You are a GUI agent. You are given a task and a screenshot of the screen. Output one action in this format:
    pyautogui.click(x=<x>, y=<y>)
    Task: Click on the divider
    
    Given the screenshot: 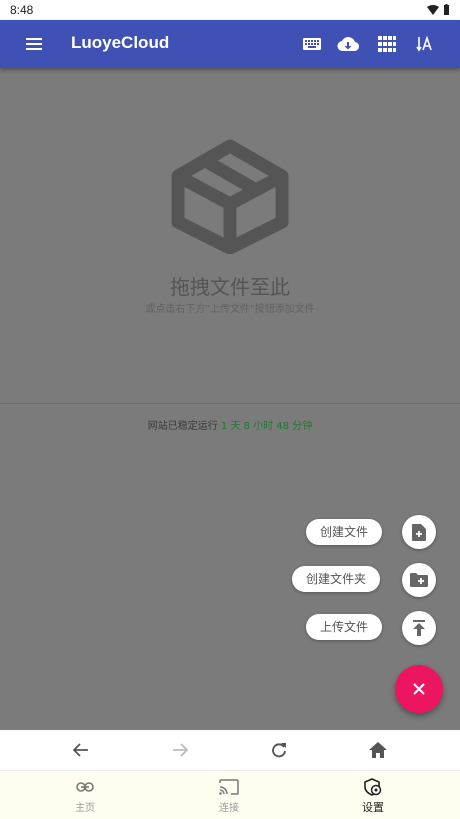 What is the action you would take?
    pyautogui.click(x=230, y=403)
    